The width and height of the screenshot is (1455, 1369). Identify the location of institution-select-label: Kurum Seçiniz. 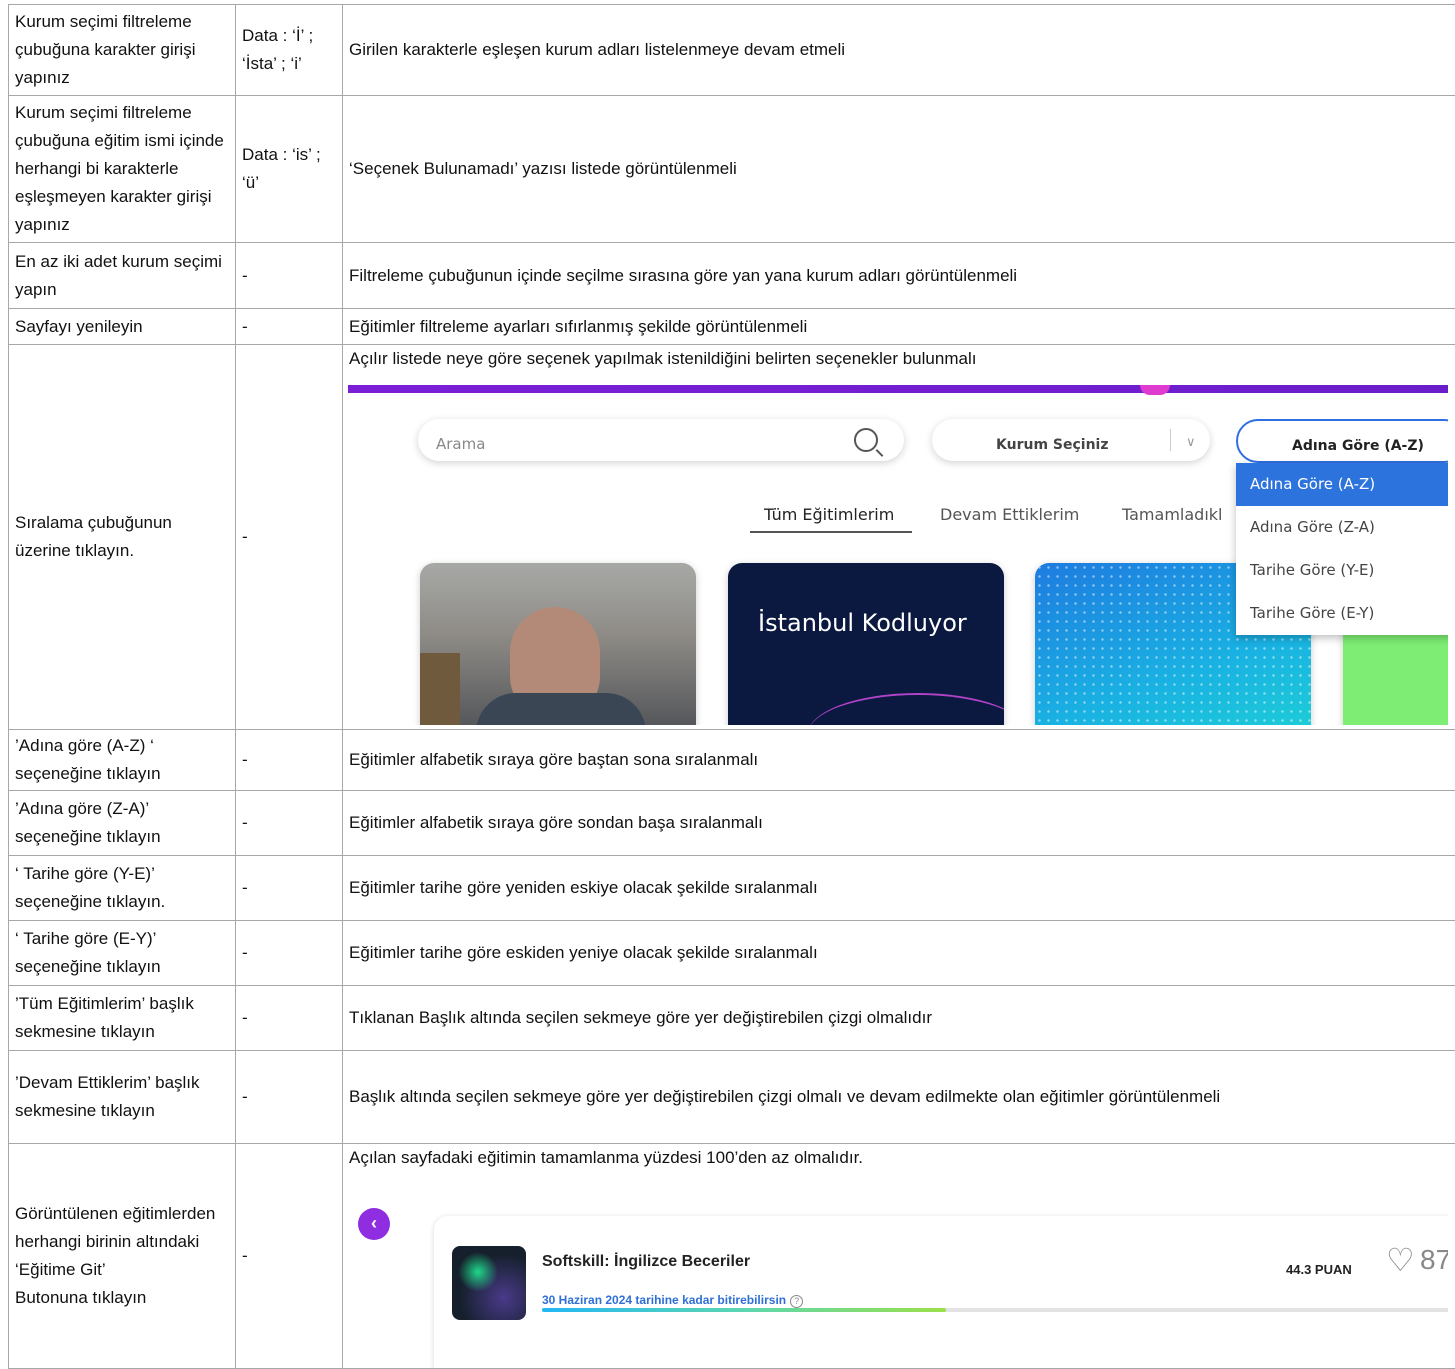
(1052, 445).